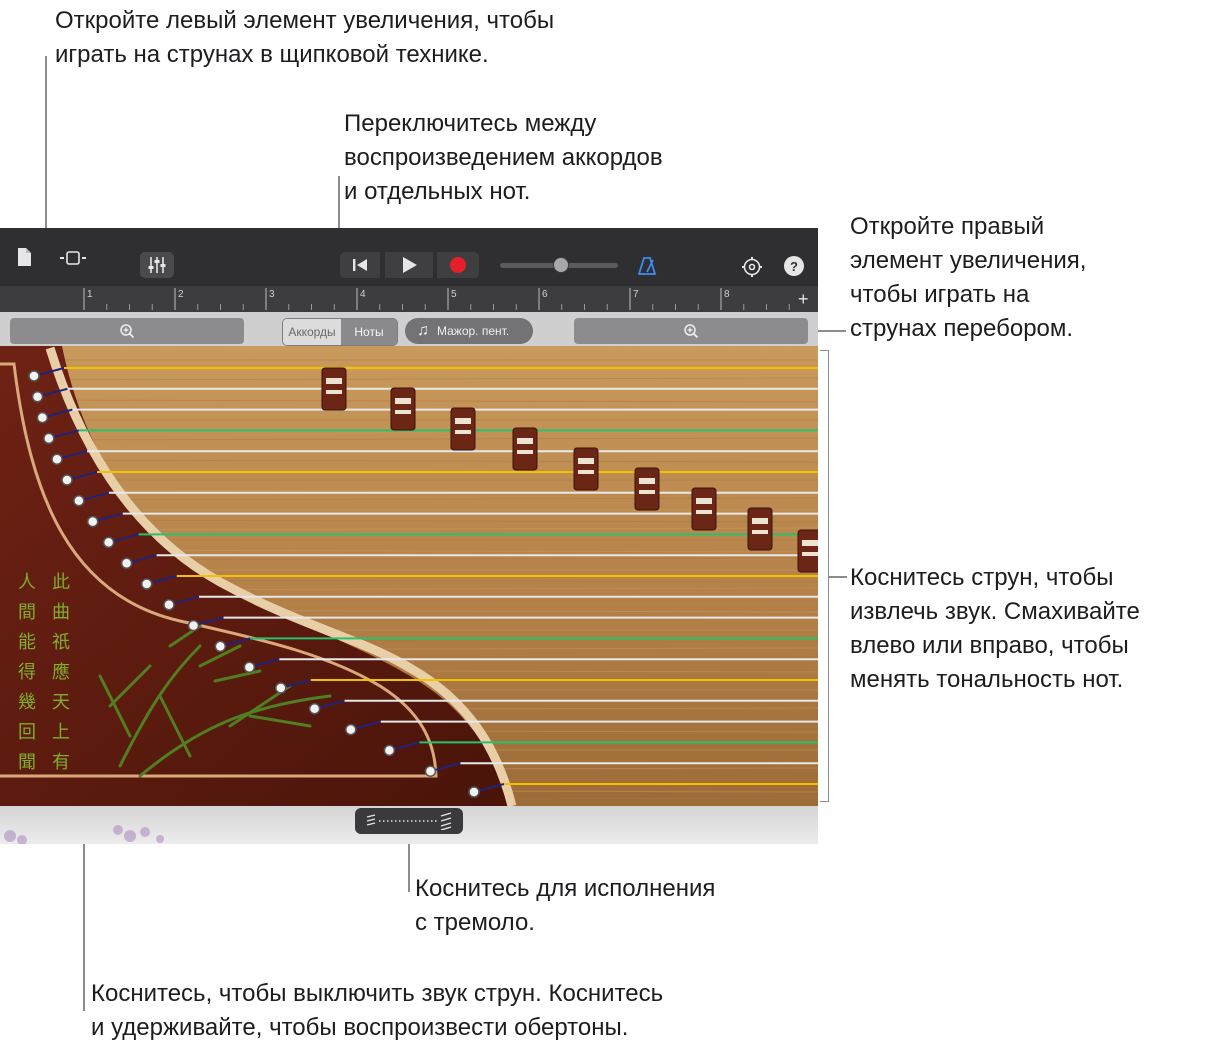 Image resolution: width=1216 pixels, height=1045 pixels. What do you see at coordinates (181, 294) in the screenshot?
I see `ruler-bar-number: 2` at bounding box center [181, 294].